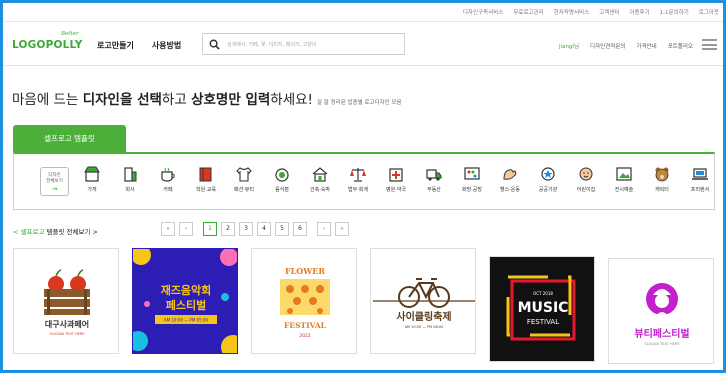 This screenshot has height=373, width=726. What do you see at coordinates (510, 174) in the screenshot?
I see `muscle-icon` at bounding box center [510, 174].